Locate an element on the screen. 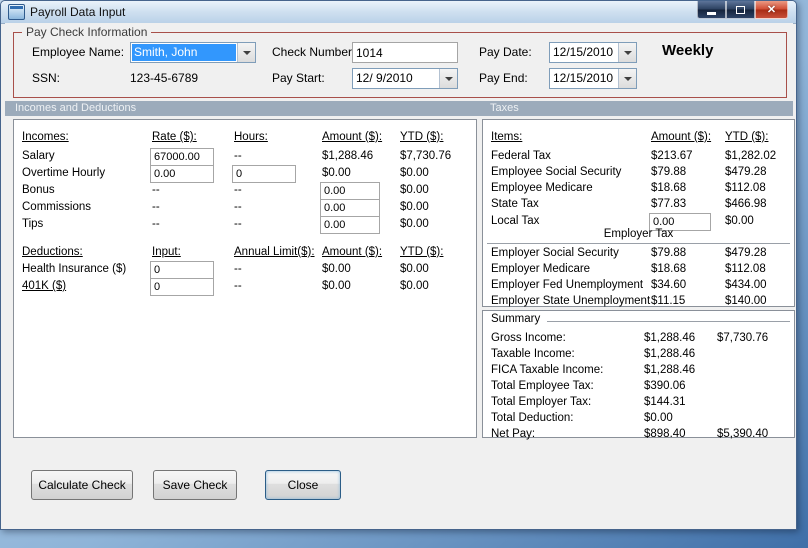 The width and height of the screenshot is (808, 548). taxes-section-header: Taxes is located at coordinates (504, 108).